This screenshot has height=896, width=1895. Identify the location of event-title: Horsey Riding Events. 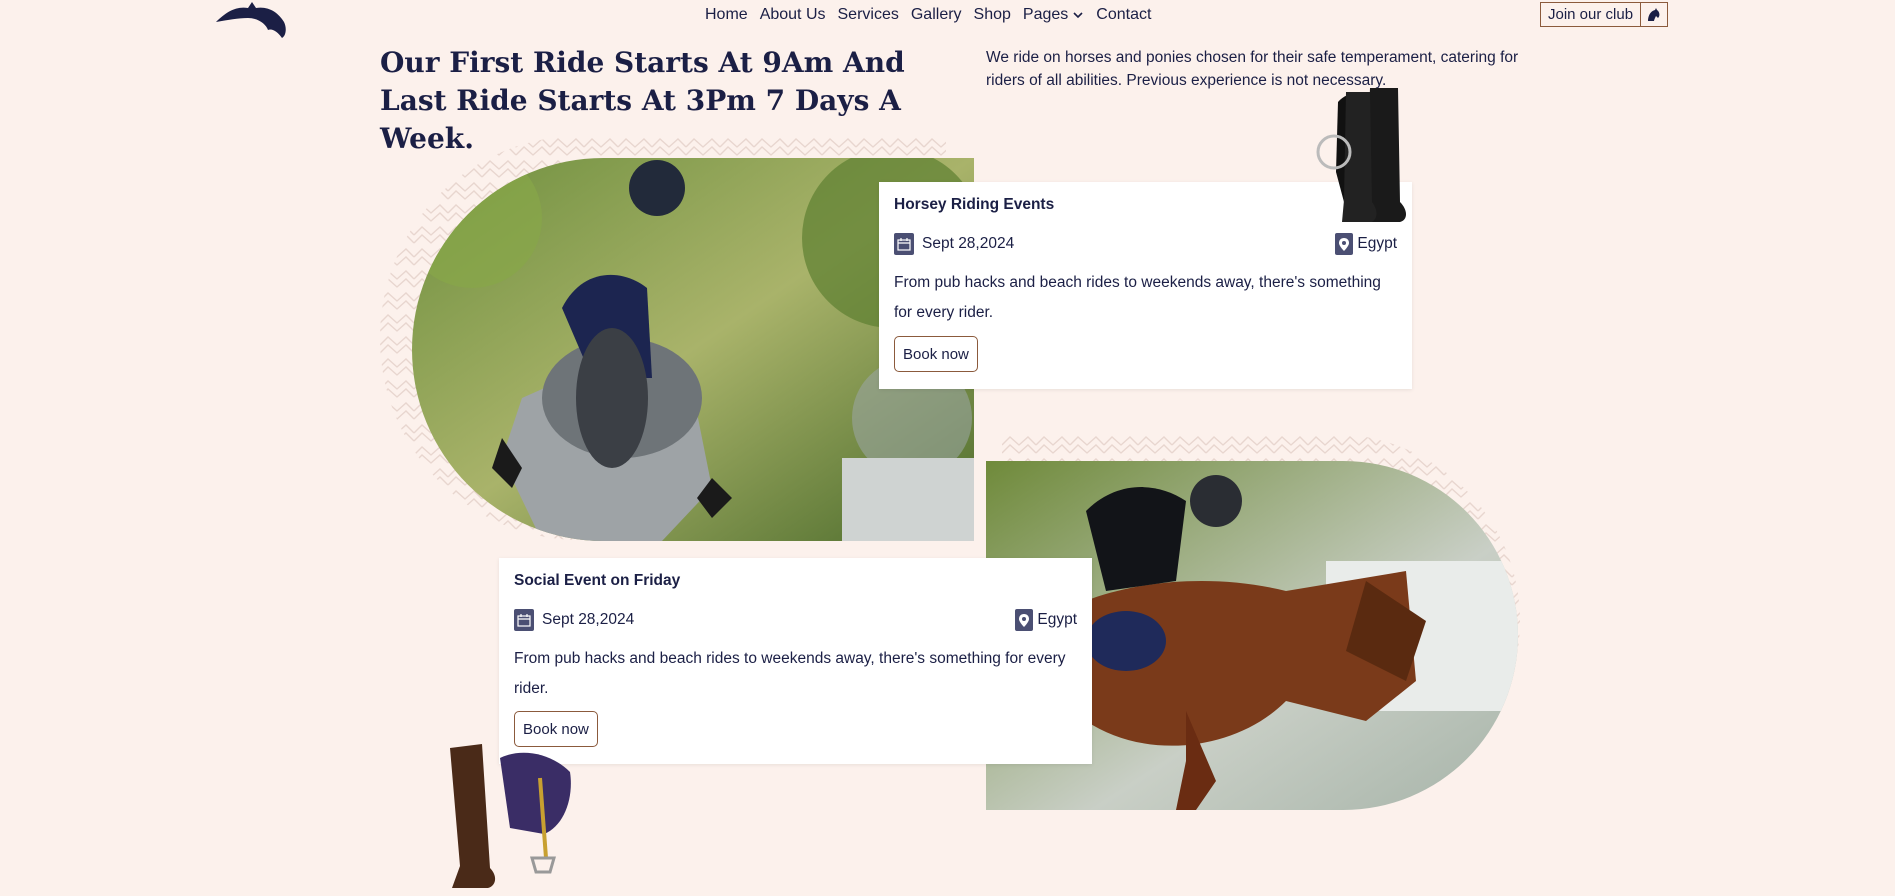
(974, 204).